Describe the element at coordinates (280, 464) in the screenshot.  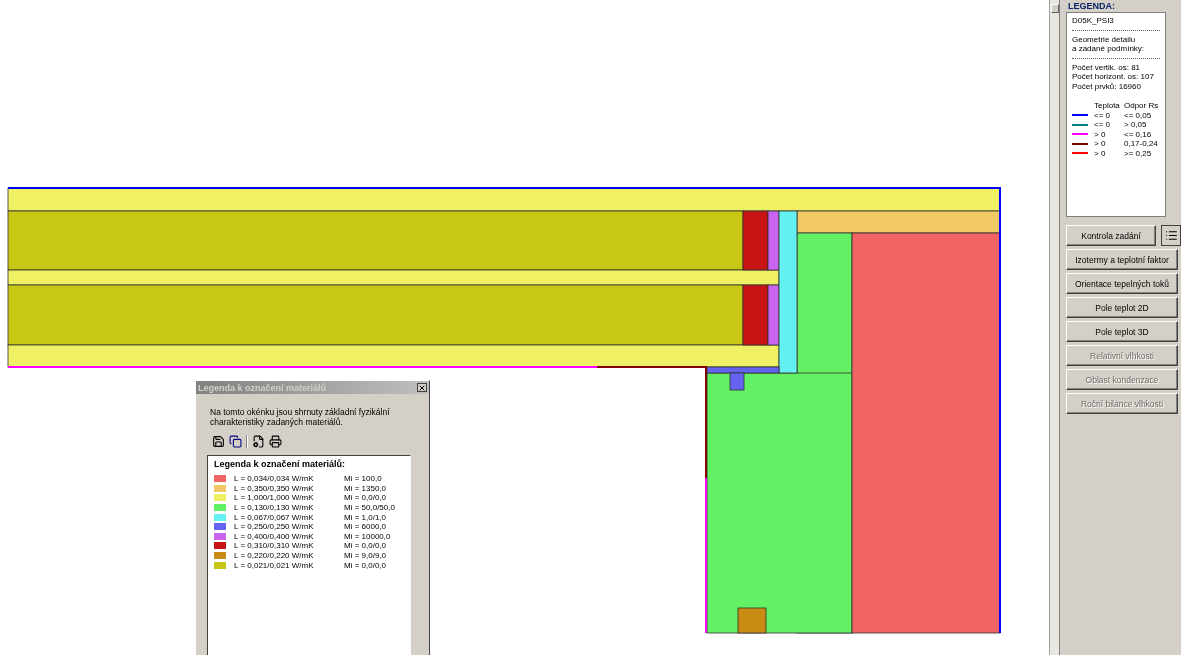
I see `list-heading: Legenda k označení materiálů:` at that location.